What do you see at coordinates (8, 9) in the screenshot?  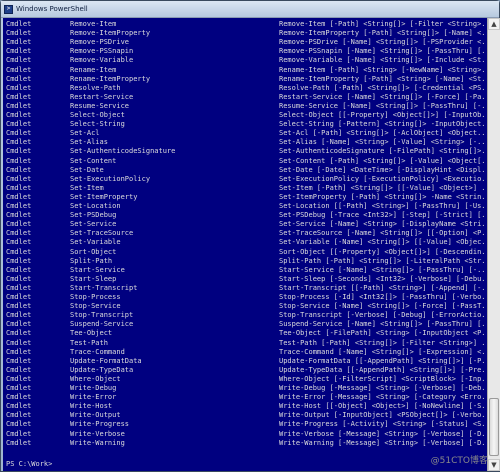 I see `powershell-icon: >` at bounding box center [8, 9].